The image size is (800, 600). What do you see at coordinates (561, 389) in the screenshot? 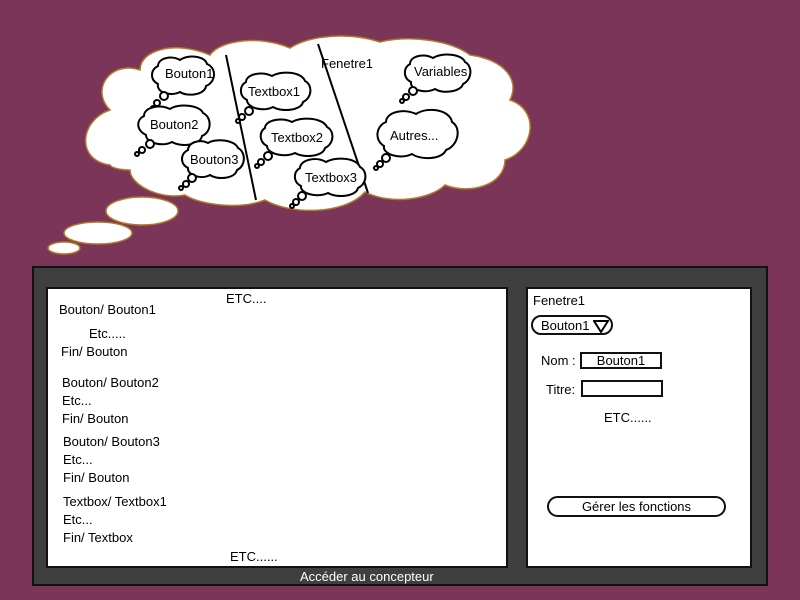
I see `titre-label: Titre:` at bounding box center [561, 389].